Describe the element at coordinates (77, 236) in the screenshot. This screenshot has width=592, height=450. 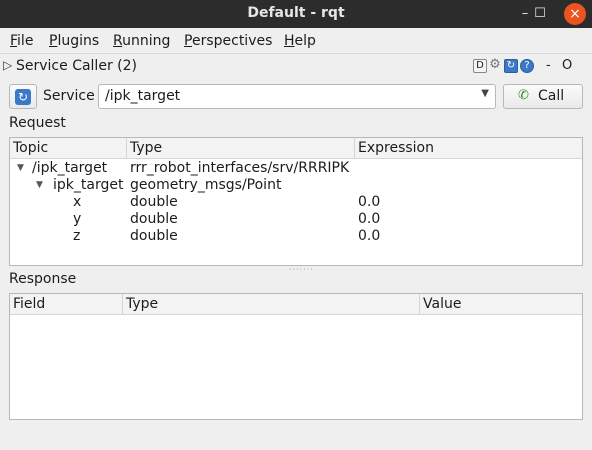
I see `row-topic: z` at that location.